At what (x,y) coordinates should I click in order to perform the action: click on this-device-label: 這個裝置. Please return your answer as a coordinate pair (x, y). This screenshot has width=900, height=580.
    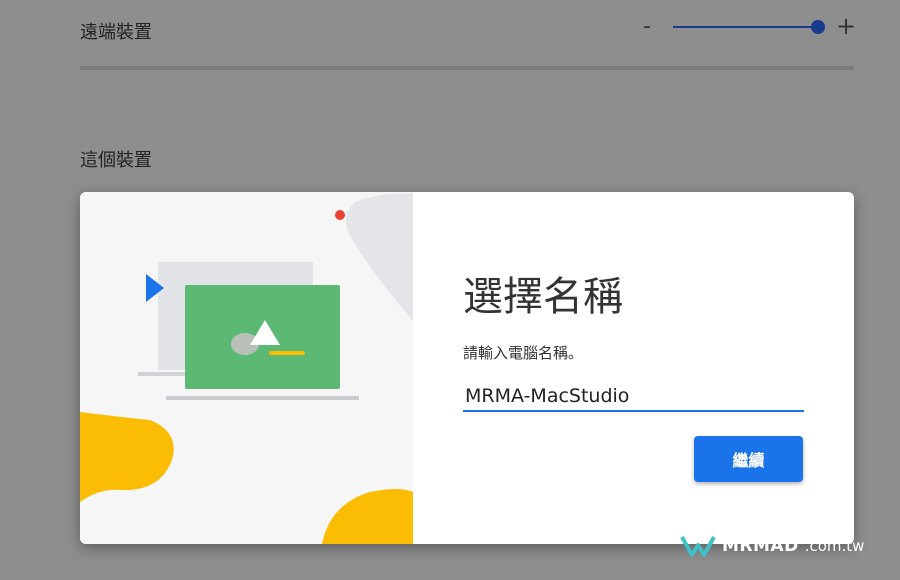
    Looking at the image, I should click on (116, 160).